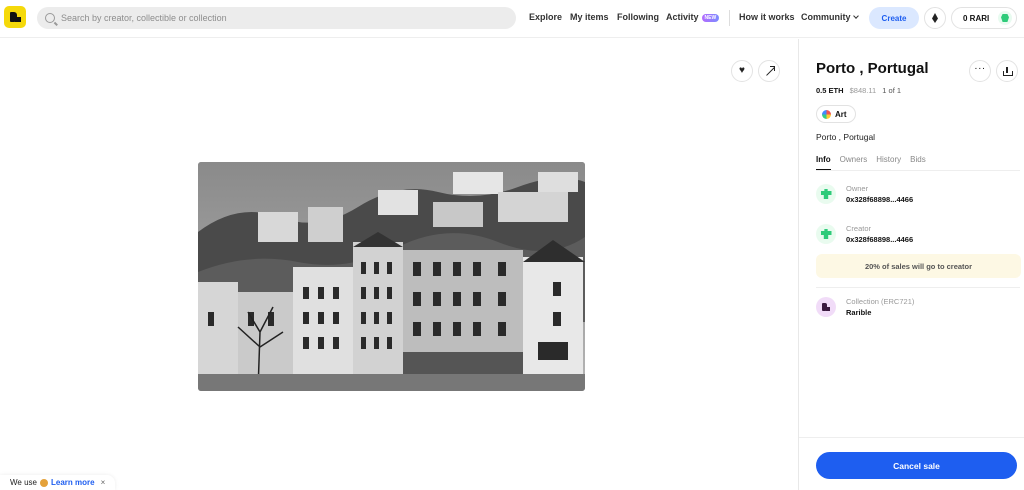 This screenshot has width=1024, height=490. What do you see at coordinates (846, 137) in the screenshot?
I see `item-description: Porto , Portugal` at bounding box center [846, 137].